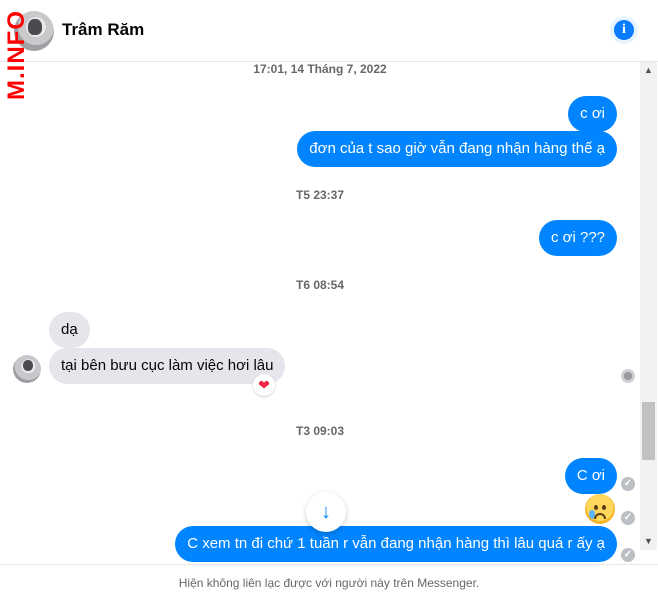 The width and height of the screenshot is (658, 601). I want to click on scroll-to-bottom-button: ↓, so click(326, 512).